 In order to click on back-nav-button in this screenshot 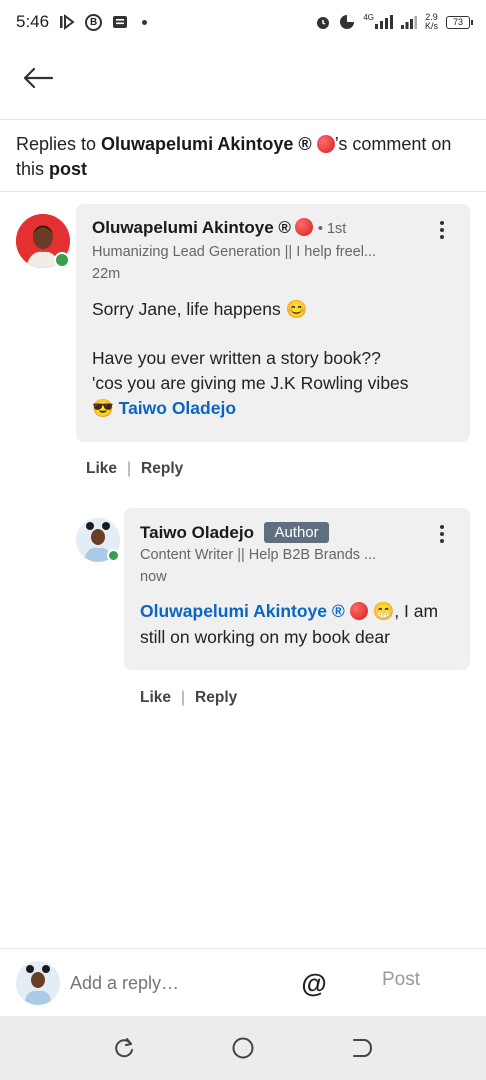, I will do `click(362, 1048)`.